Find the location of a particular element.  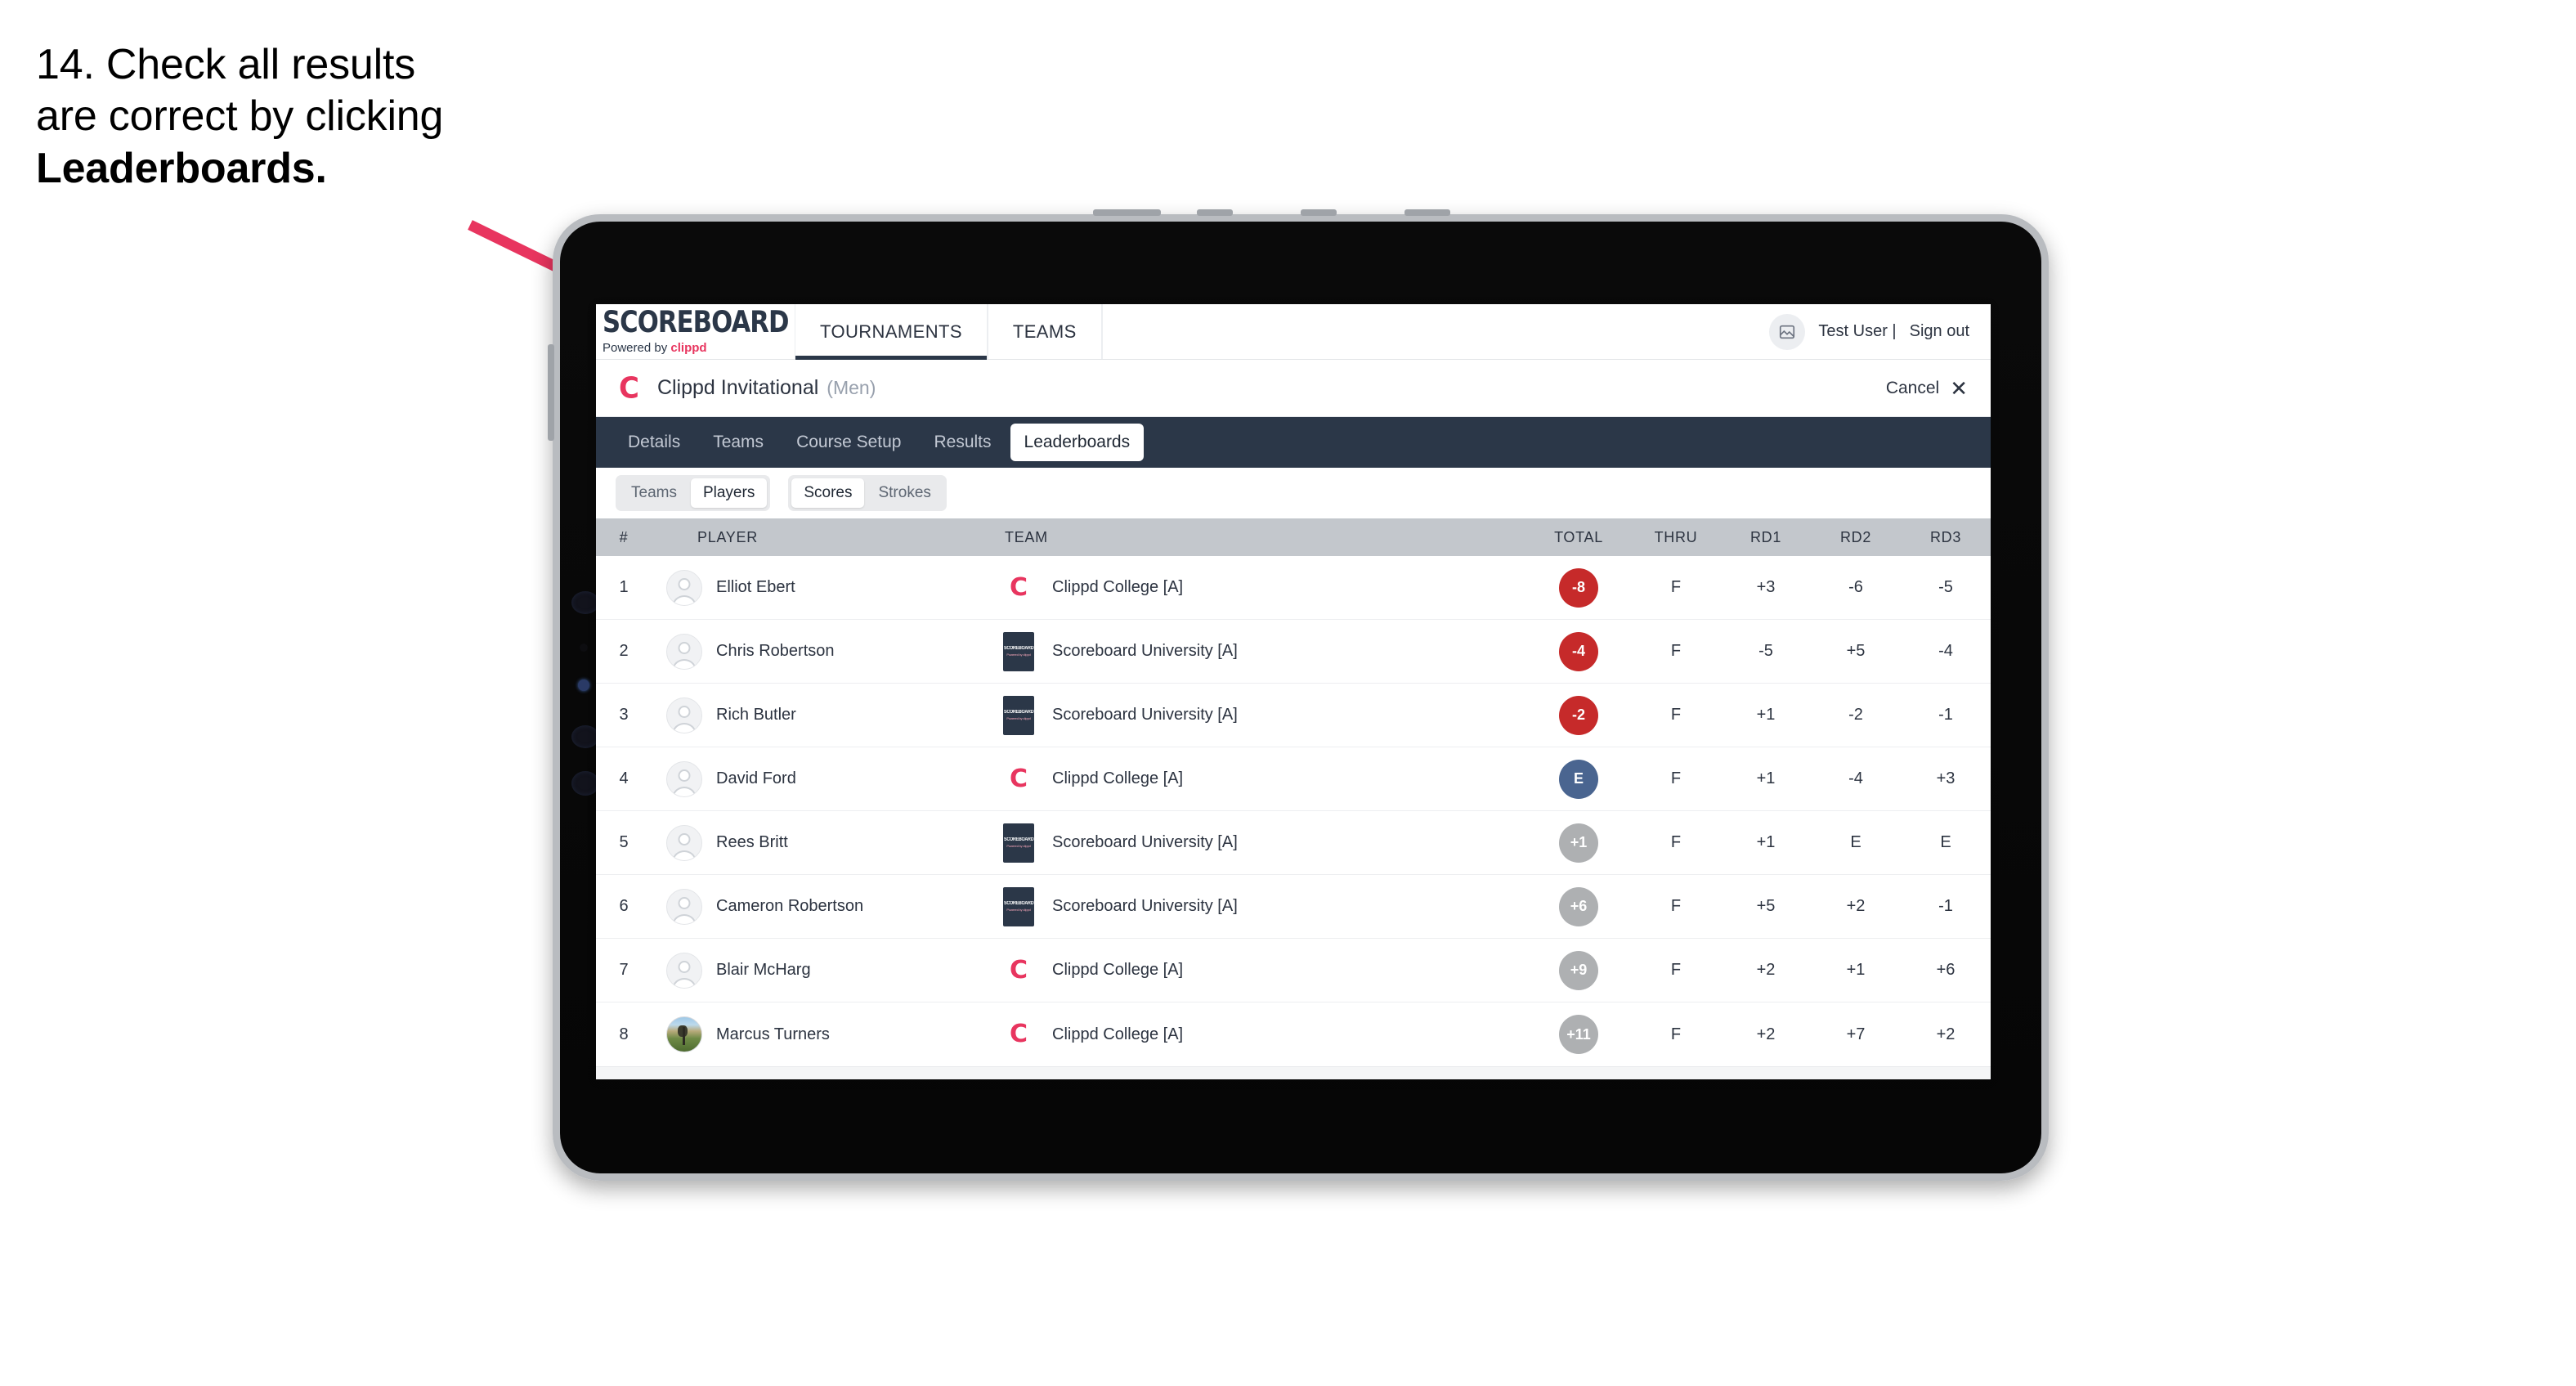

row-rd2: +1 is located at coordinates (1856, 970).